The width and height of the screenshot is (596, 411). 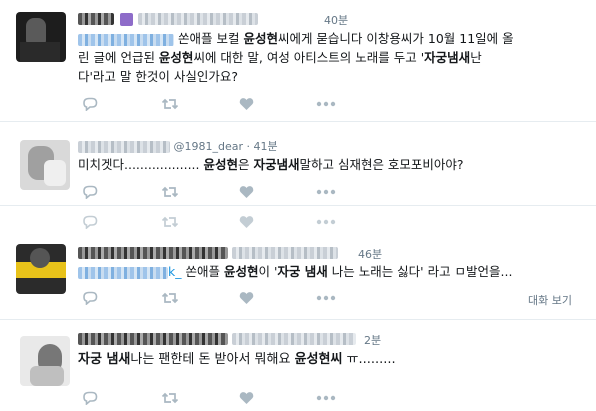 I want to click on tweet-time: 2분, so click(x=372, y=340).